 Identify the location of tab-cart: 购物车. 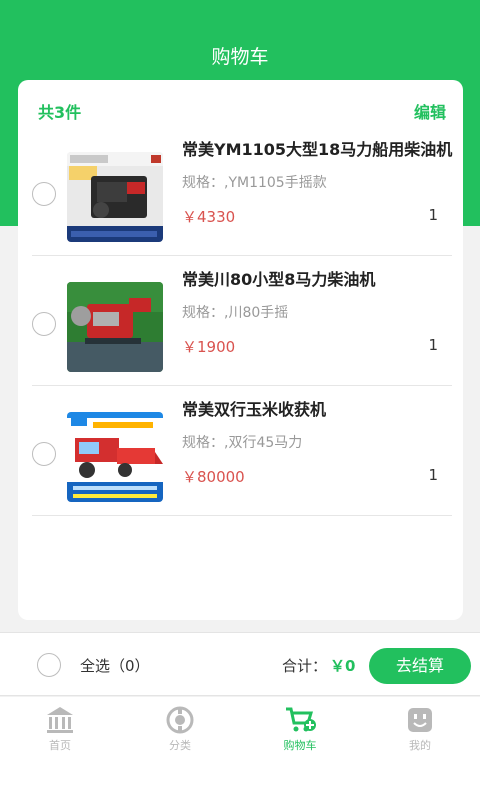
(300, 729).